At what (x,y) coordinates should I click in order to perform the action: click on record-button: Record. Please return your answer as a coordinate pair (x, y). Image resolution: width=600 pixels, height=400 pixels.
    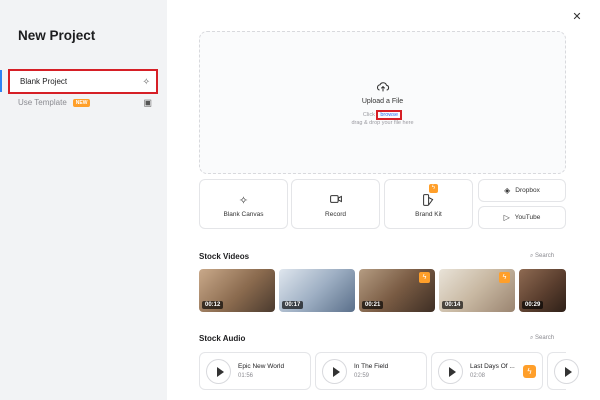
    Looking at the image, I should click on (335, 204).